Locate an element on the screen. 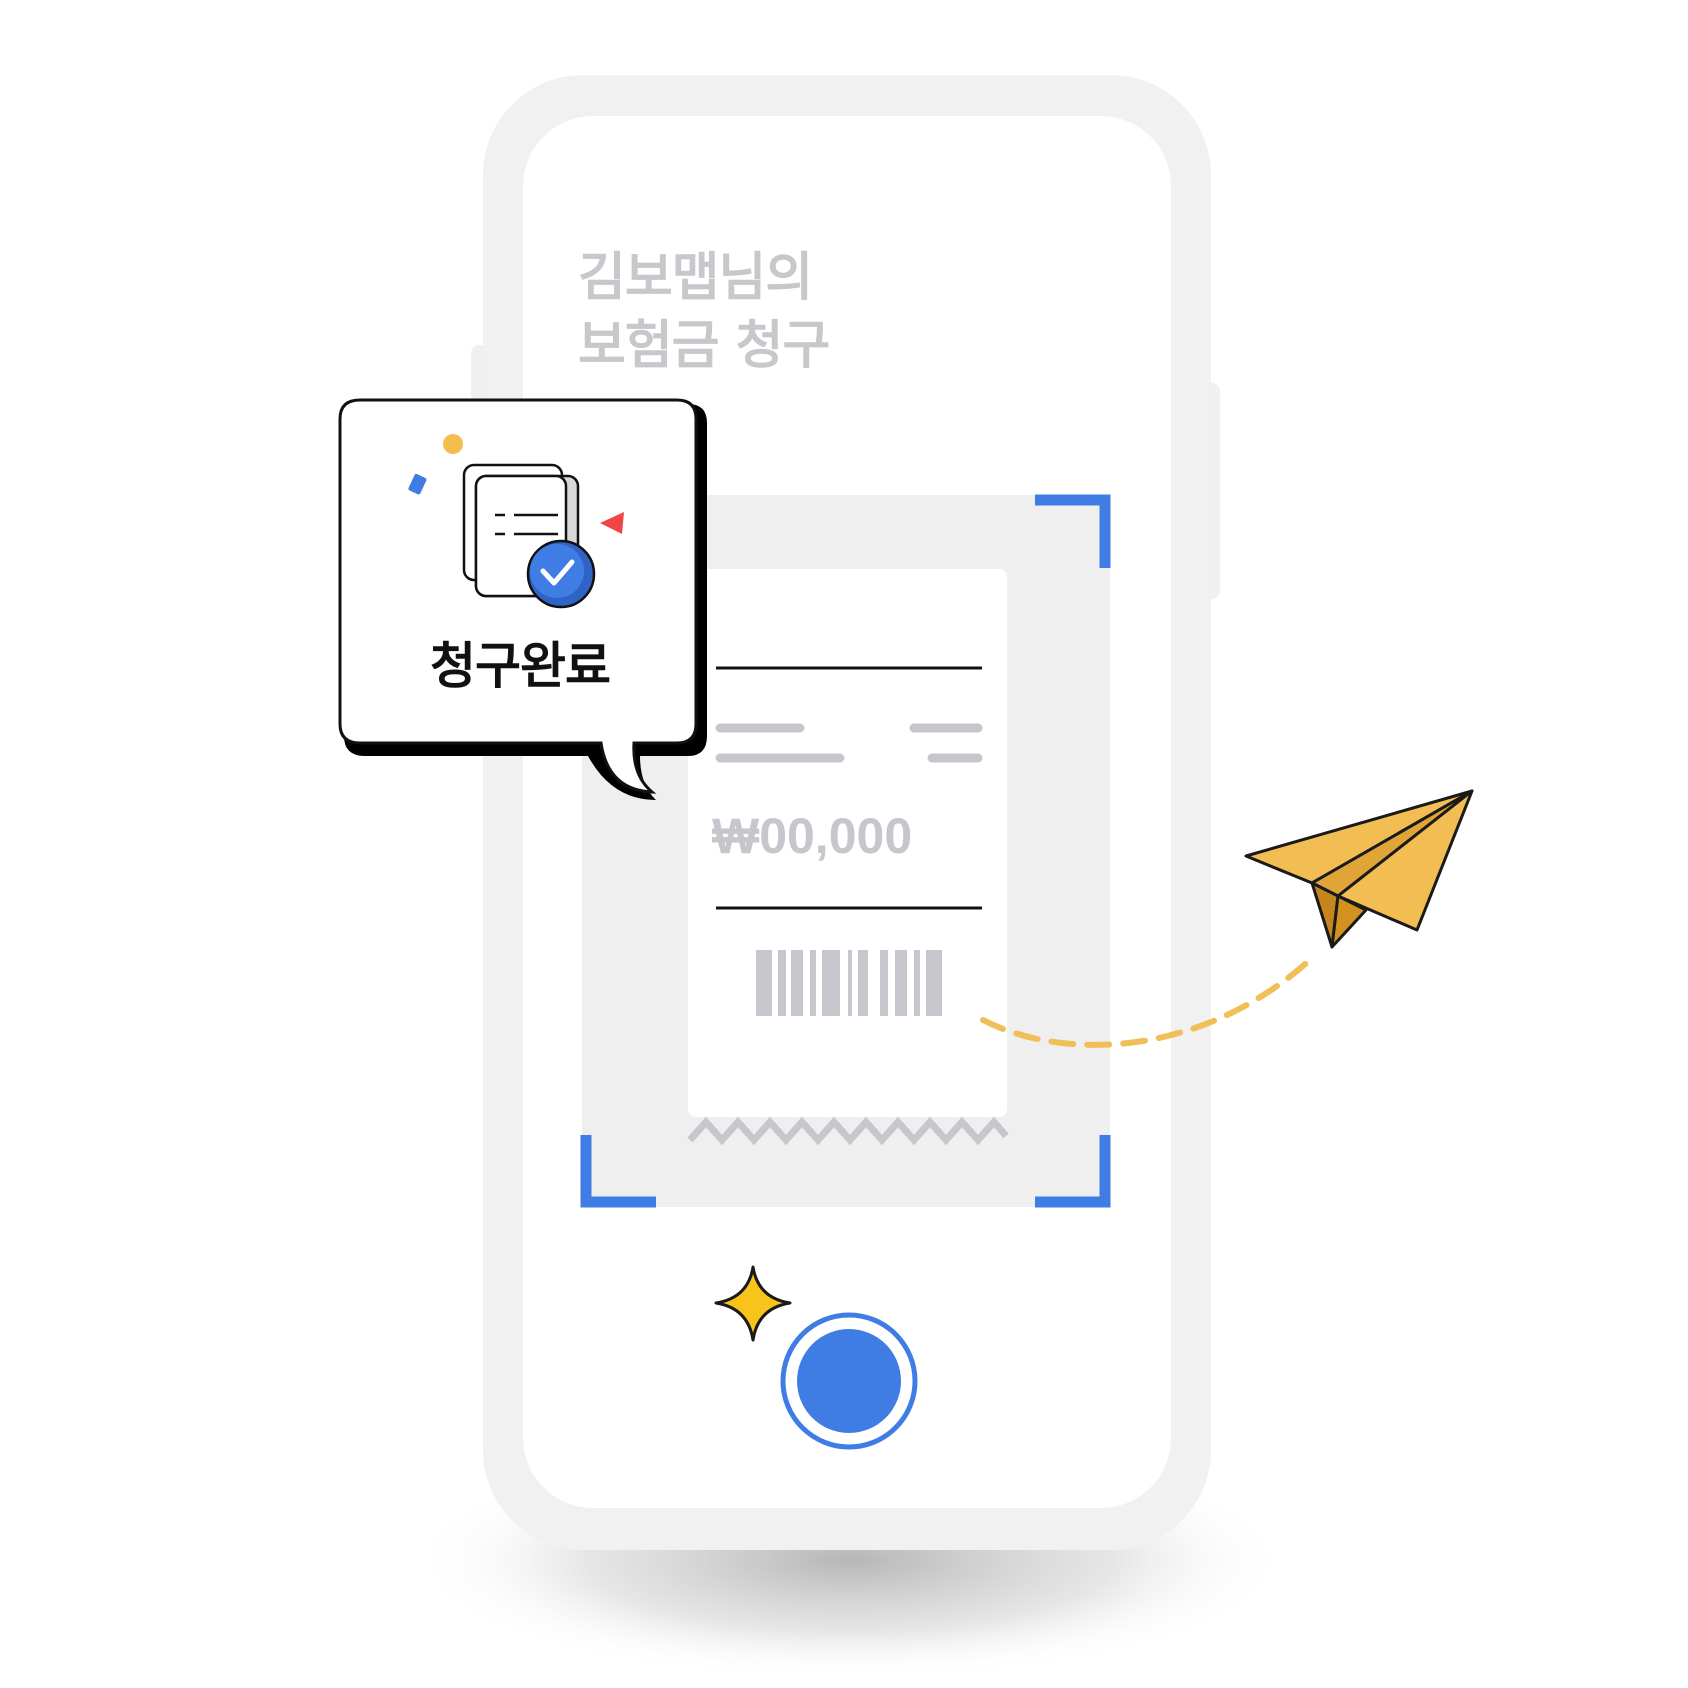 Image resolution: width=1688 pixels, height=1688 pixels. barcode is located at coordinates (849, 983).